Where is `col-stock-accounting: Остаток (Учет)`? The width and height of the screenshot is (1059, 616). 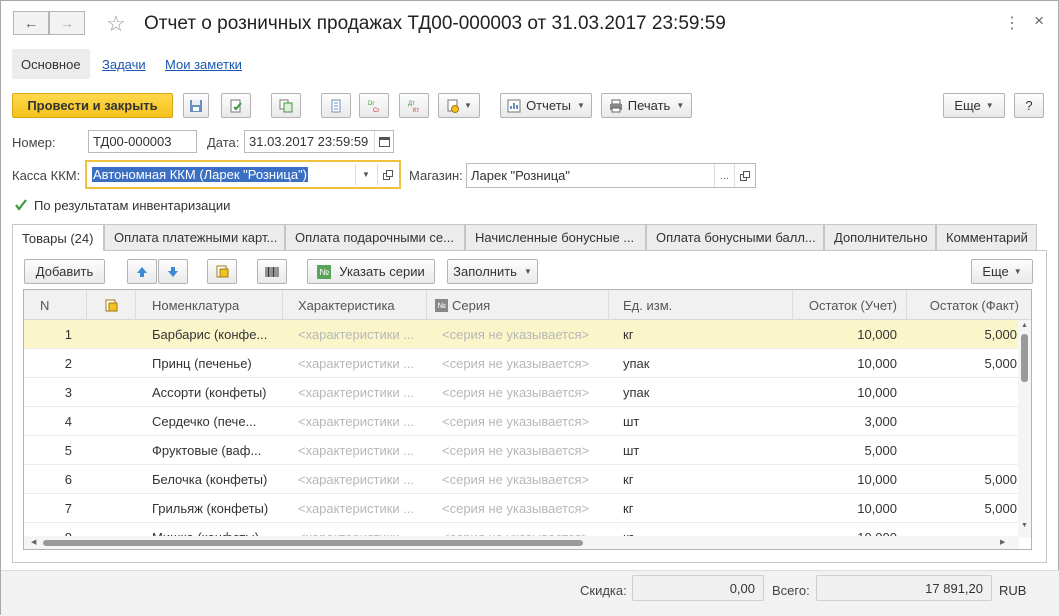
col-stock-accounting: Остаток (Учет) is located at coordinates (850, 305).